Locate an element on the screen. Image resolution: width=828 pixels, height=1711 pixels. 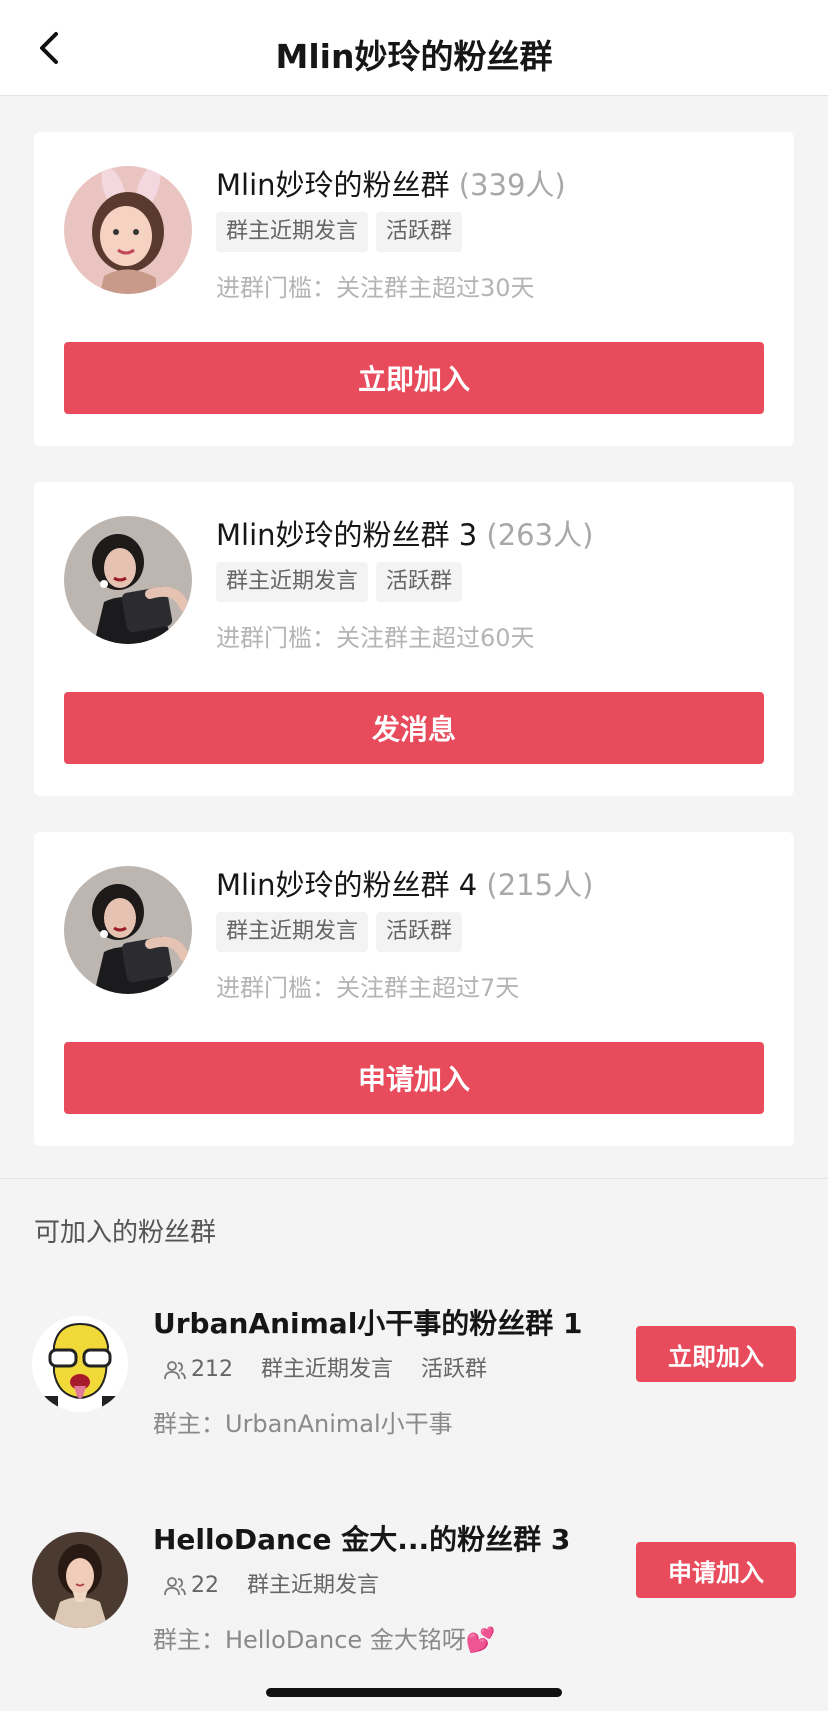
member-count: 212 is located at coordinates (212, 1369).